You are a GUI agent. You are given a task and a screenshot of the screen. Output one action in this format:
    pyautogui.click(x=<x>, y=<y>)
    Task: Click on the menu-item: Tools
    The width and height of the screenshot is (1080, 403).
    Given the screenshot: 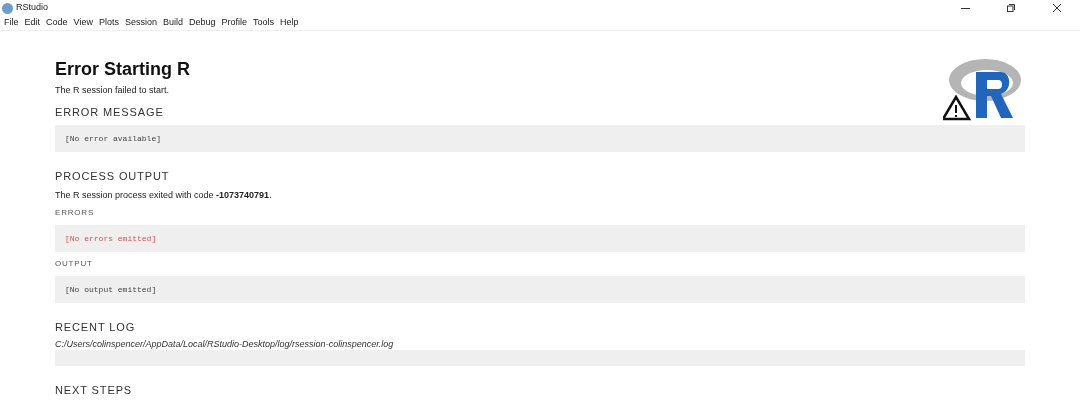 What is the action you would take?
    pyautogui.click(x=264, y=23)
    